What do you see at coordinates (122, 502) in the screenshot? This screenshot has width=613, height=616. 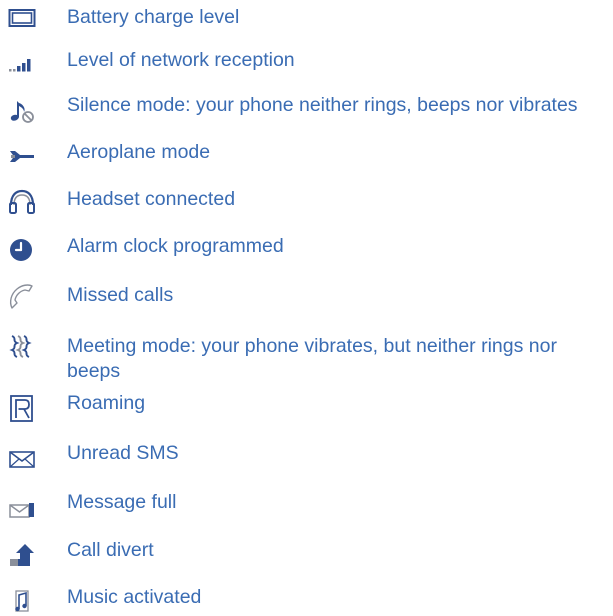 I see `list-item-label: Message full` at bounding box center [122, 502].